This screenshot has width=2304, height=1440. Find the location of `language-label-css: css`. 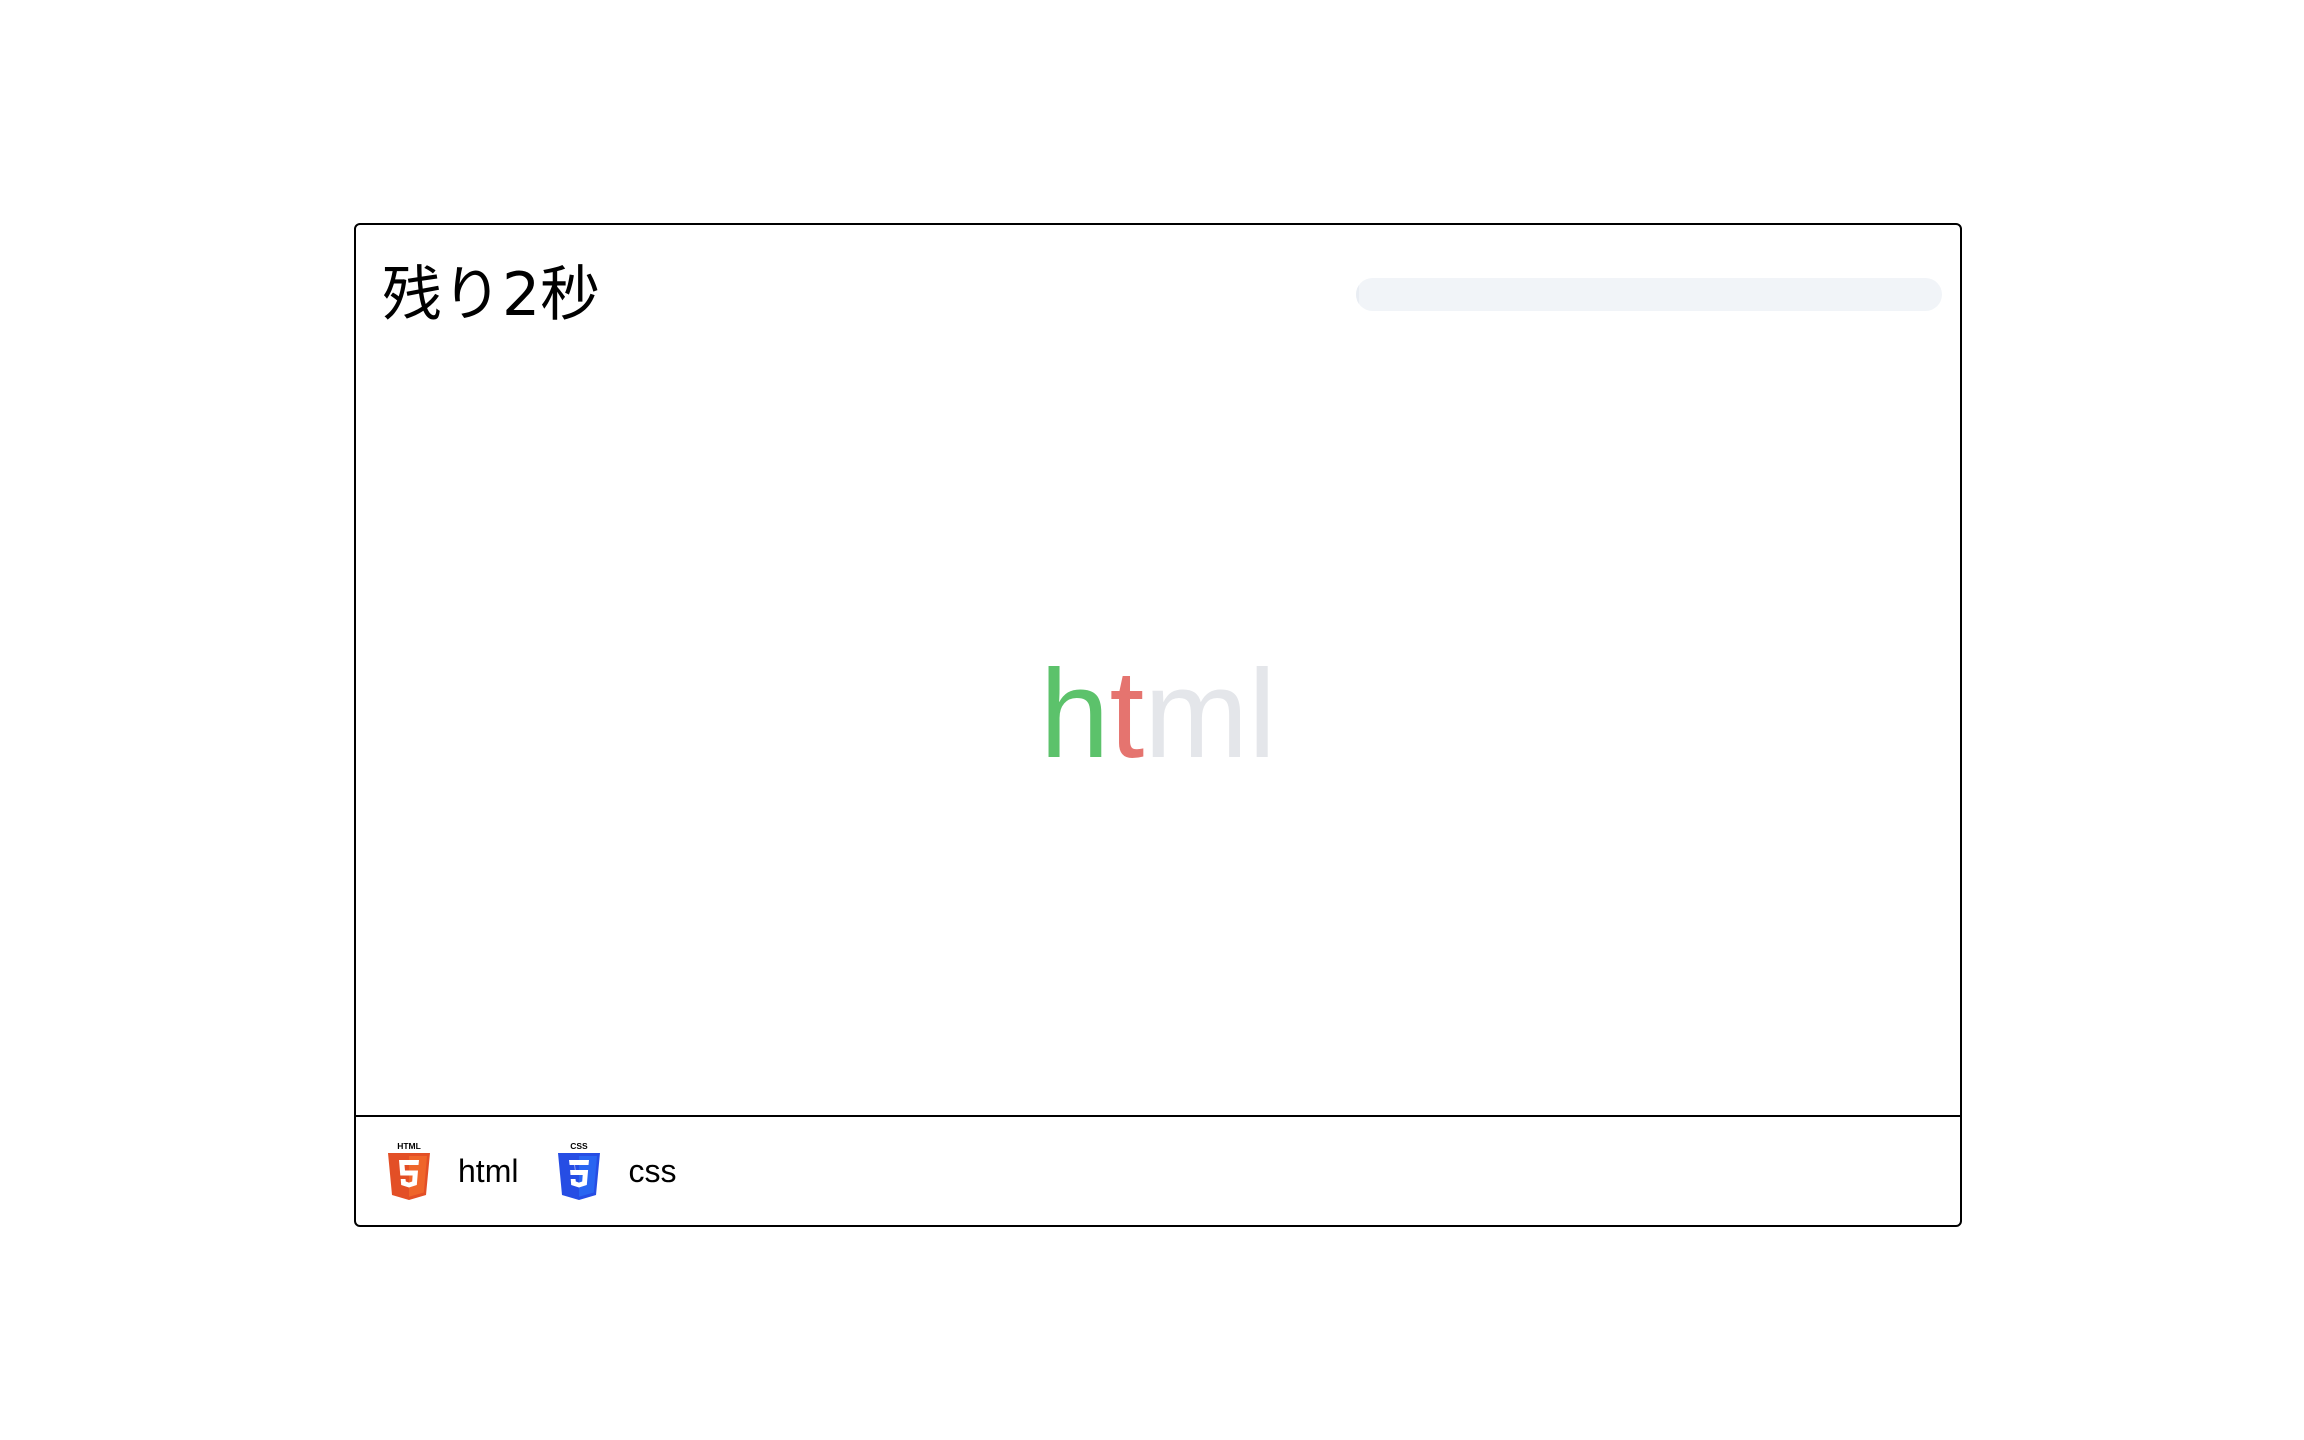

language-label-css: css is located at coordinates (652, 1171).